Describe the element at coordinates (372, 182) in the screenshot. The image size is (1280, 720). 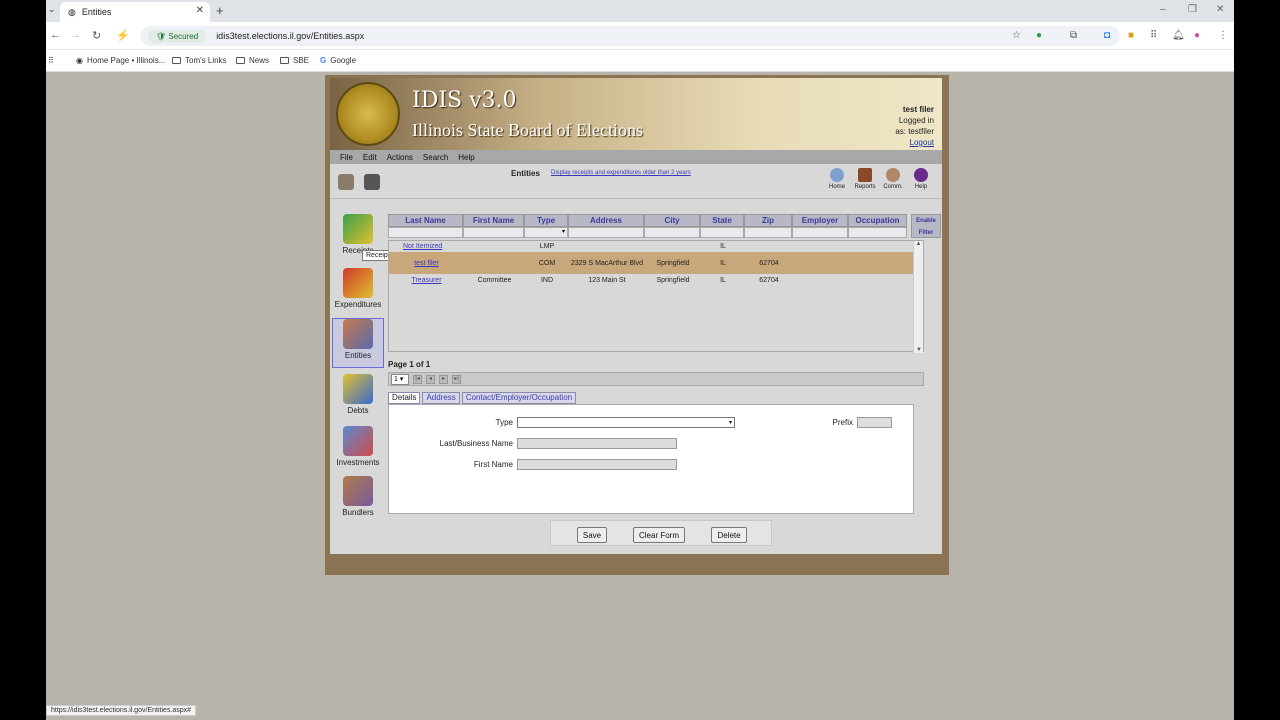
I see `import-icon` at that location.